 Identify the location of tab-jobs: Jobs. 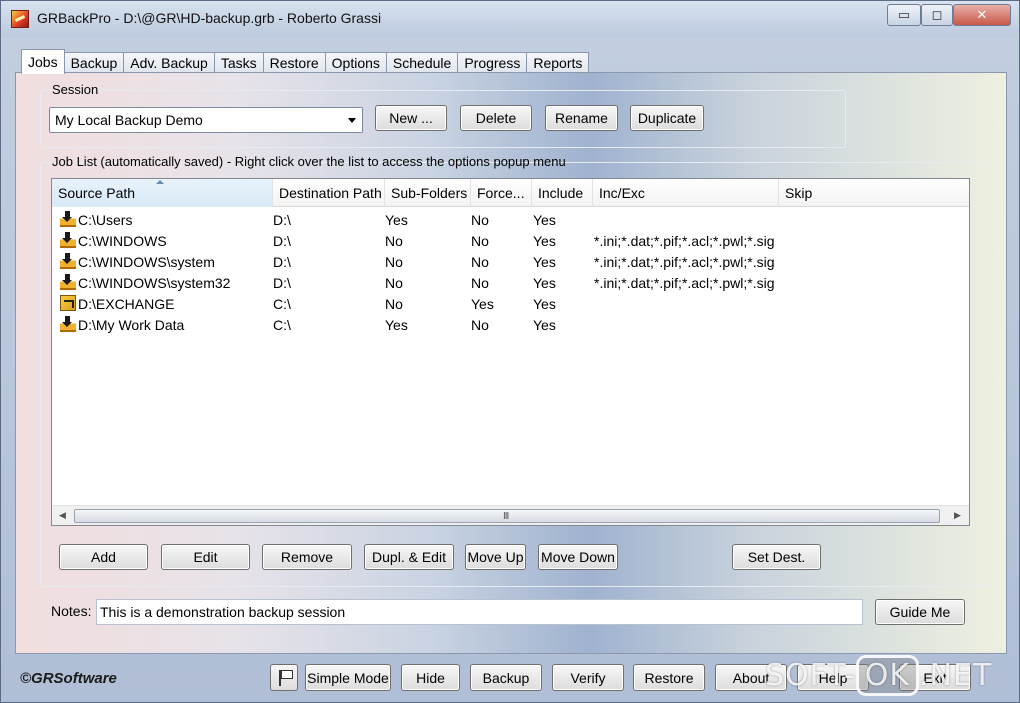
(43, 61).